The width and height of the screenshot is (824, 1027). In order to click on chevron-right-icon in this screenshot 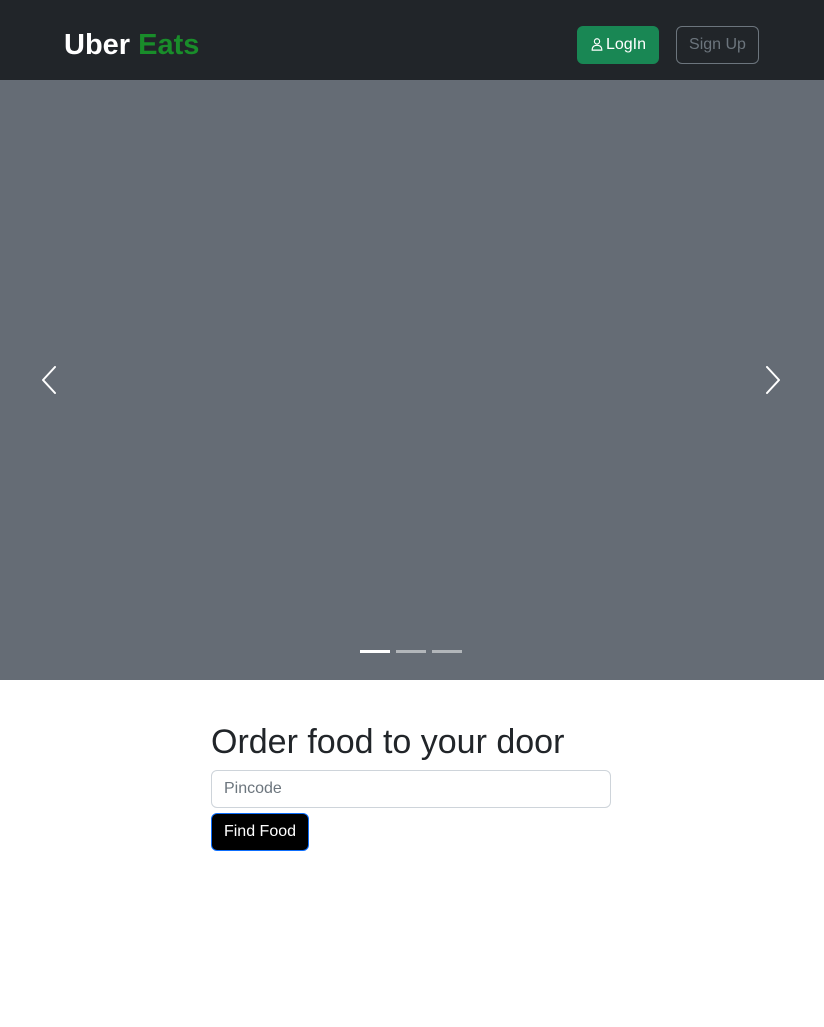, I will do `click(773, 380)`.